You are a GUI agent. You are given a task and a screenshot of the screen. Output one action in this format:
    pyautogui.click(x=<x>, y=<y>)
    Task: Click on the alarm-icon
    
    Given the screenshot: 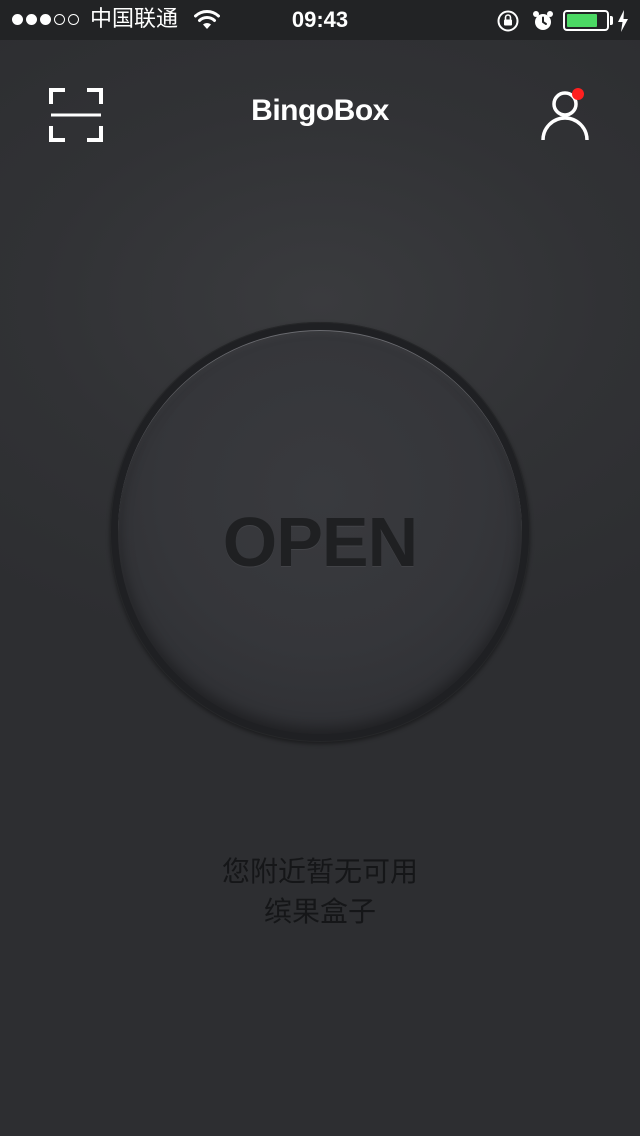 What is the action you would take?
    pyautogui.click(x=543, y=20)
    